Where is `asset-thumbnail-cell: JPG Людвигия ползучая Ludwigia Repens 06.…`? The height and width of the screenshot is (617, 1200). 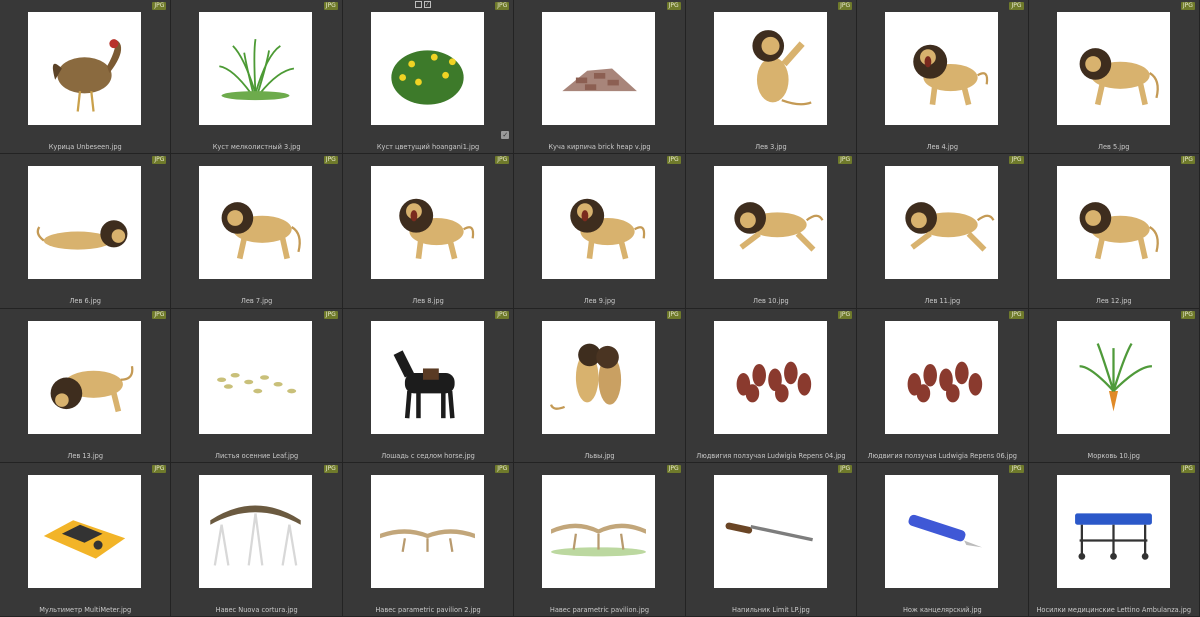
asset-thumbnail-cell: JPG Людвигия ползучая Ludwigia Repens 06.… is located at coordinates (943, 386).